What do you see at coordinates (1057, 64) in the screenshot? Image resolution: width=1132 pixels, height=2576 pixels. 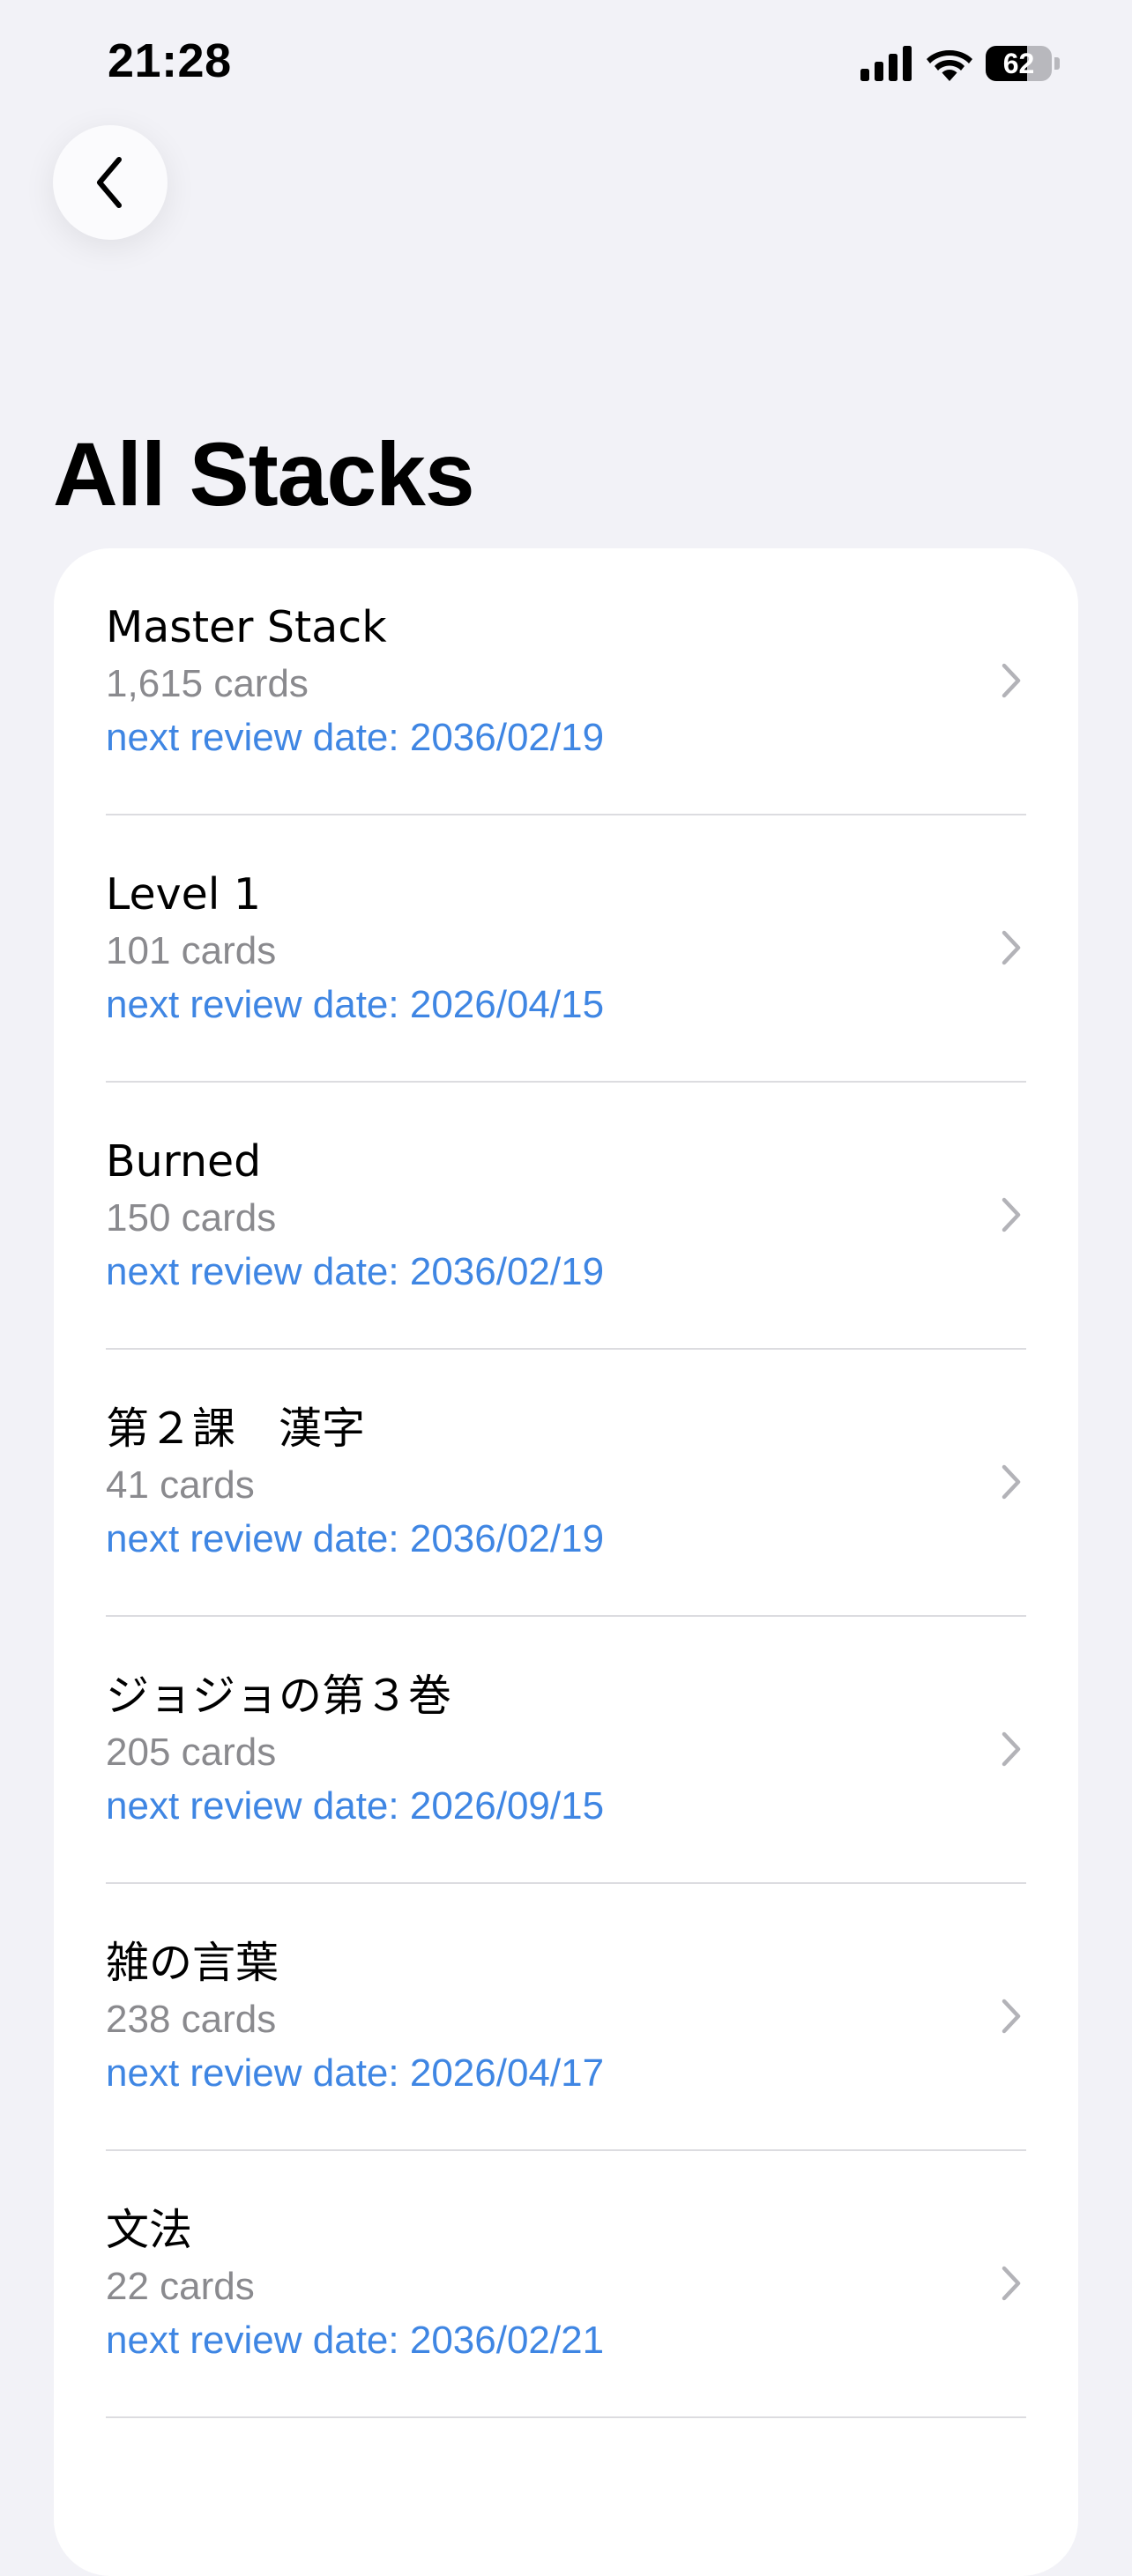 I see `battery-nub` at bounding box center [1057, 64].